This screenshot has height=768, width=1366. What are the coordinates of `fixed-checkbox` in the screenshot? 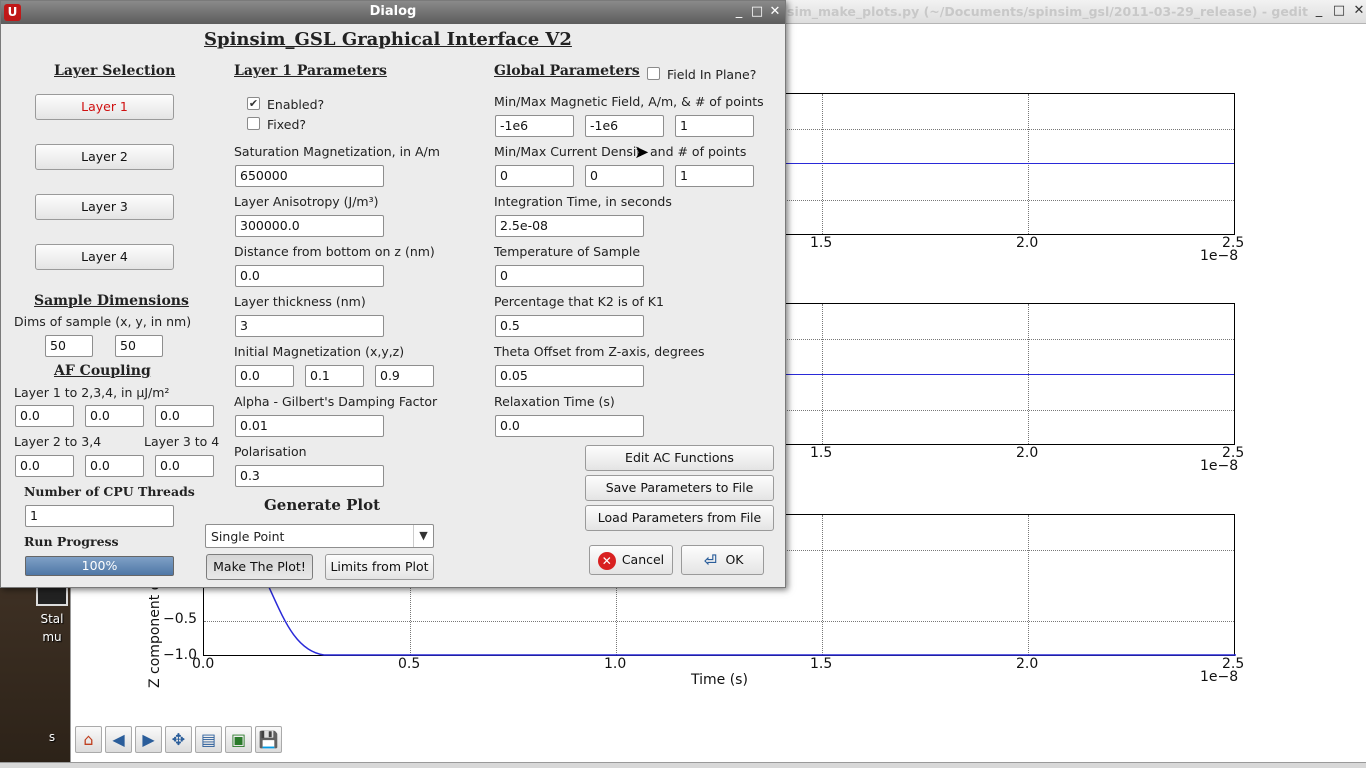 It's located at (253, 123).